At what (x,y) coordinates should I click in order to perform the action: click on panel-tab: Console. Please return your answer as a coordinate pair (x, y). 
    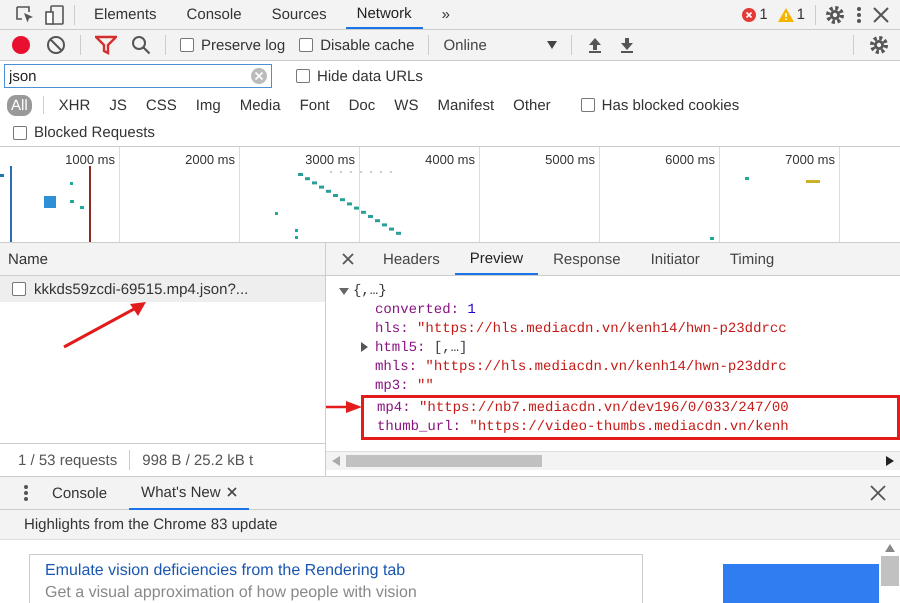
    Looking at the image, I should click on (214, 14).